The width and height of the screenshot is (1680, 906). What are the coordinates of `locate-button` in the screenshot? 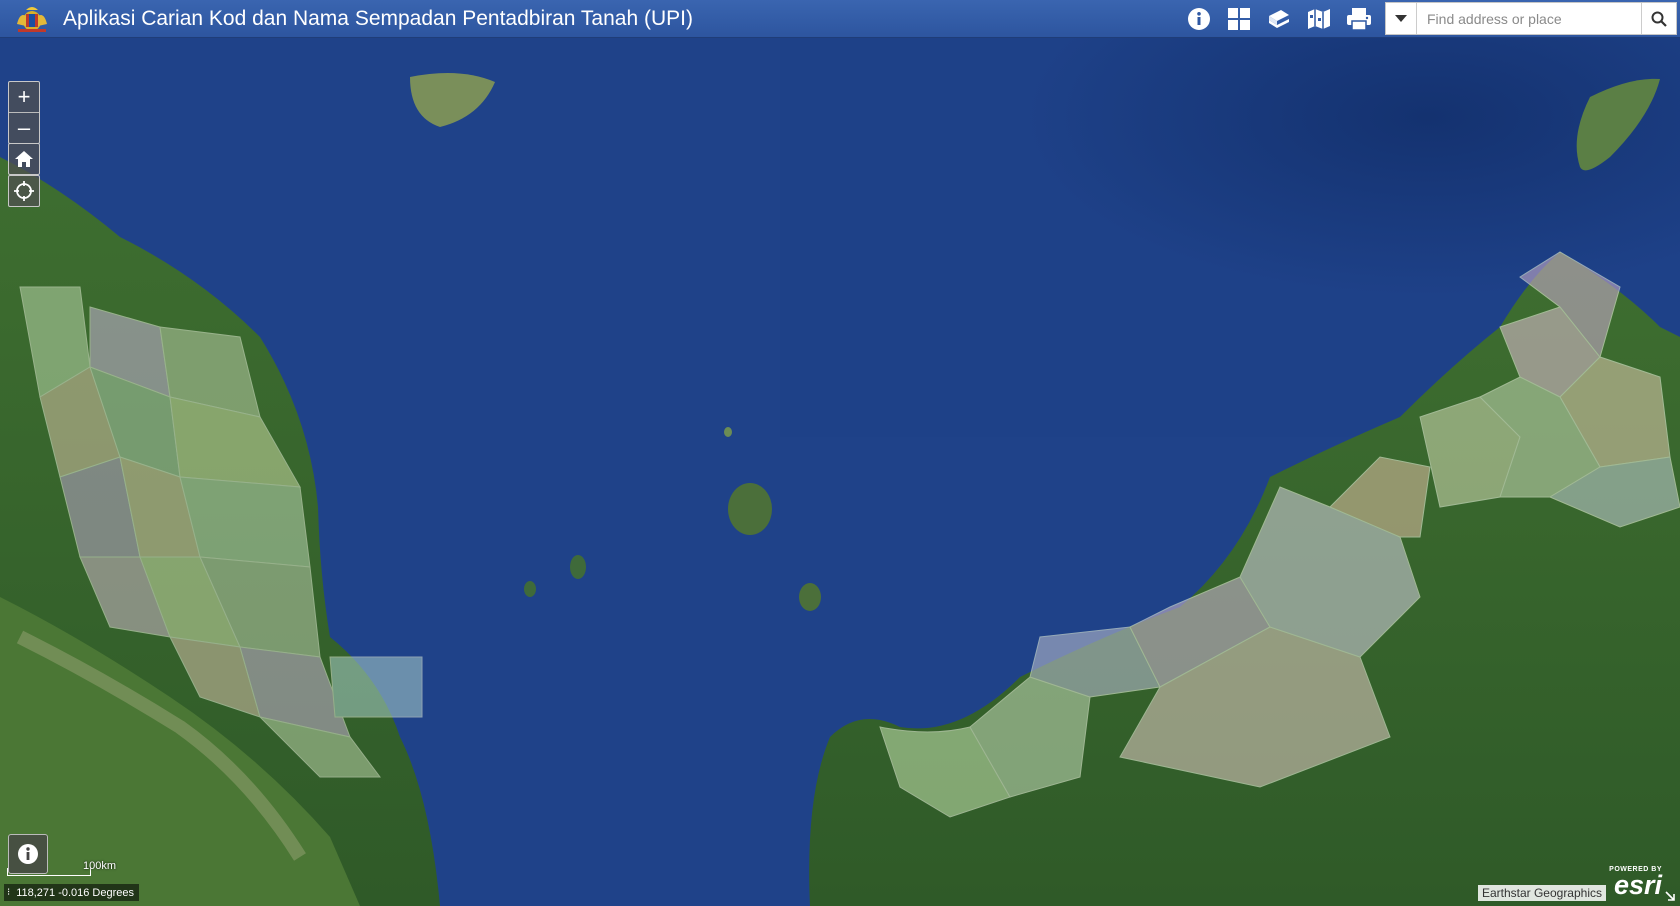 It's located at (24, 191).